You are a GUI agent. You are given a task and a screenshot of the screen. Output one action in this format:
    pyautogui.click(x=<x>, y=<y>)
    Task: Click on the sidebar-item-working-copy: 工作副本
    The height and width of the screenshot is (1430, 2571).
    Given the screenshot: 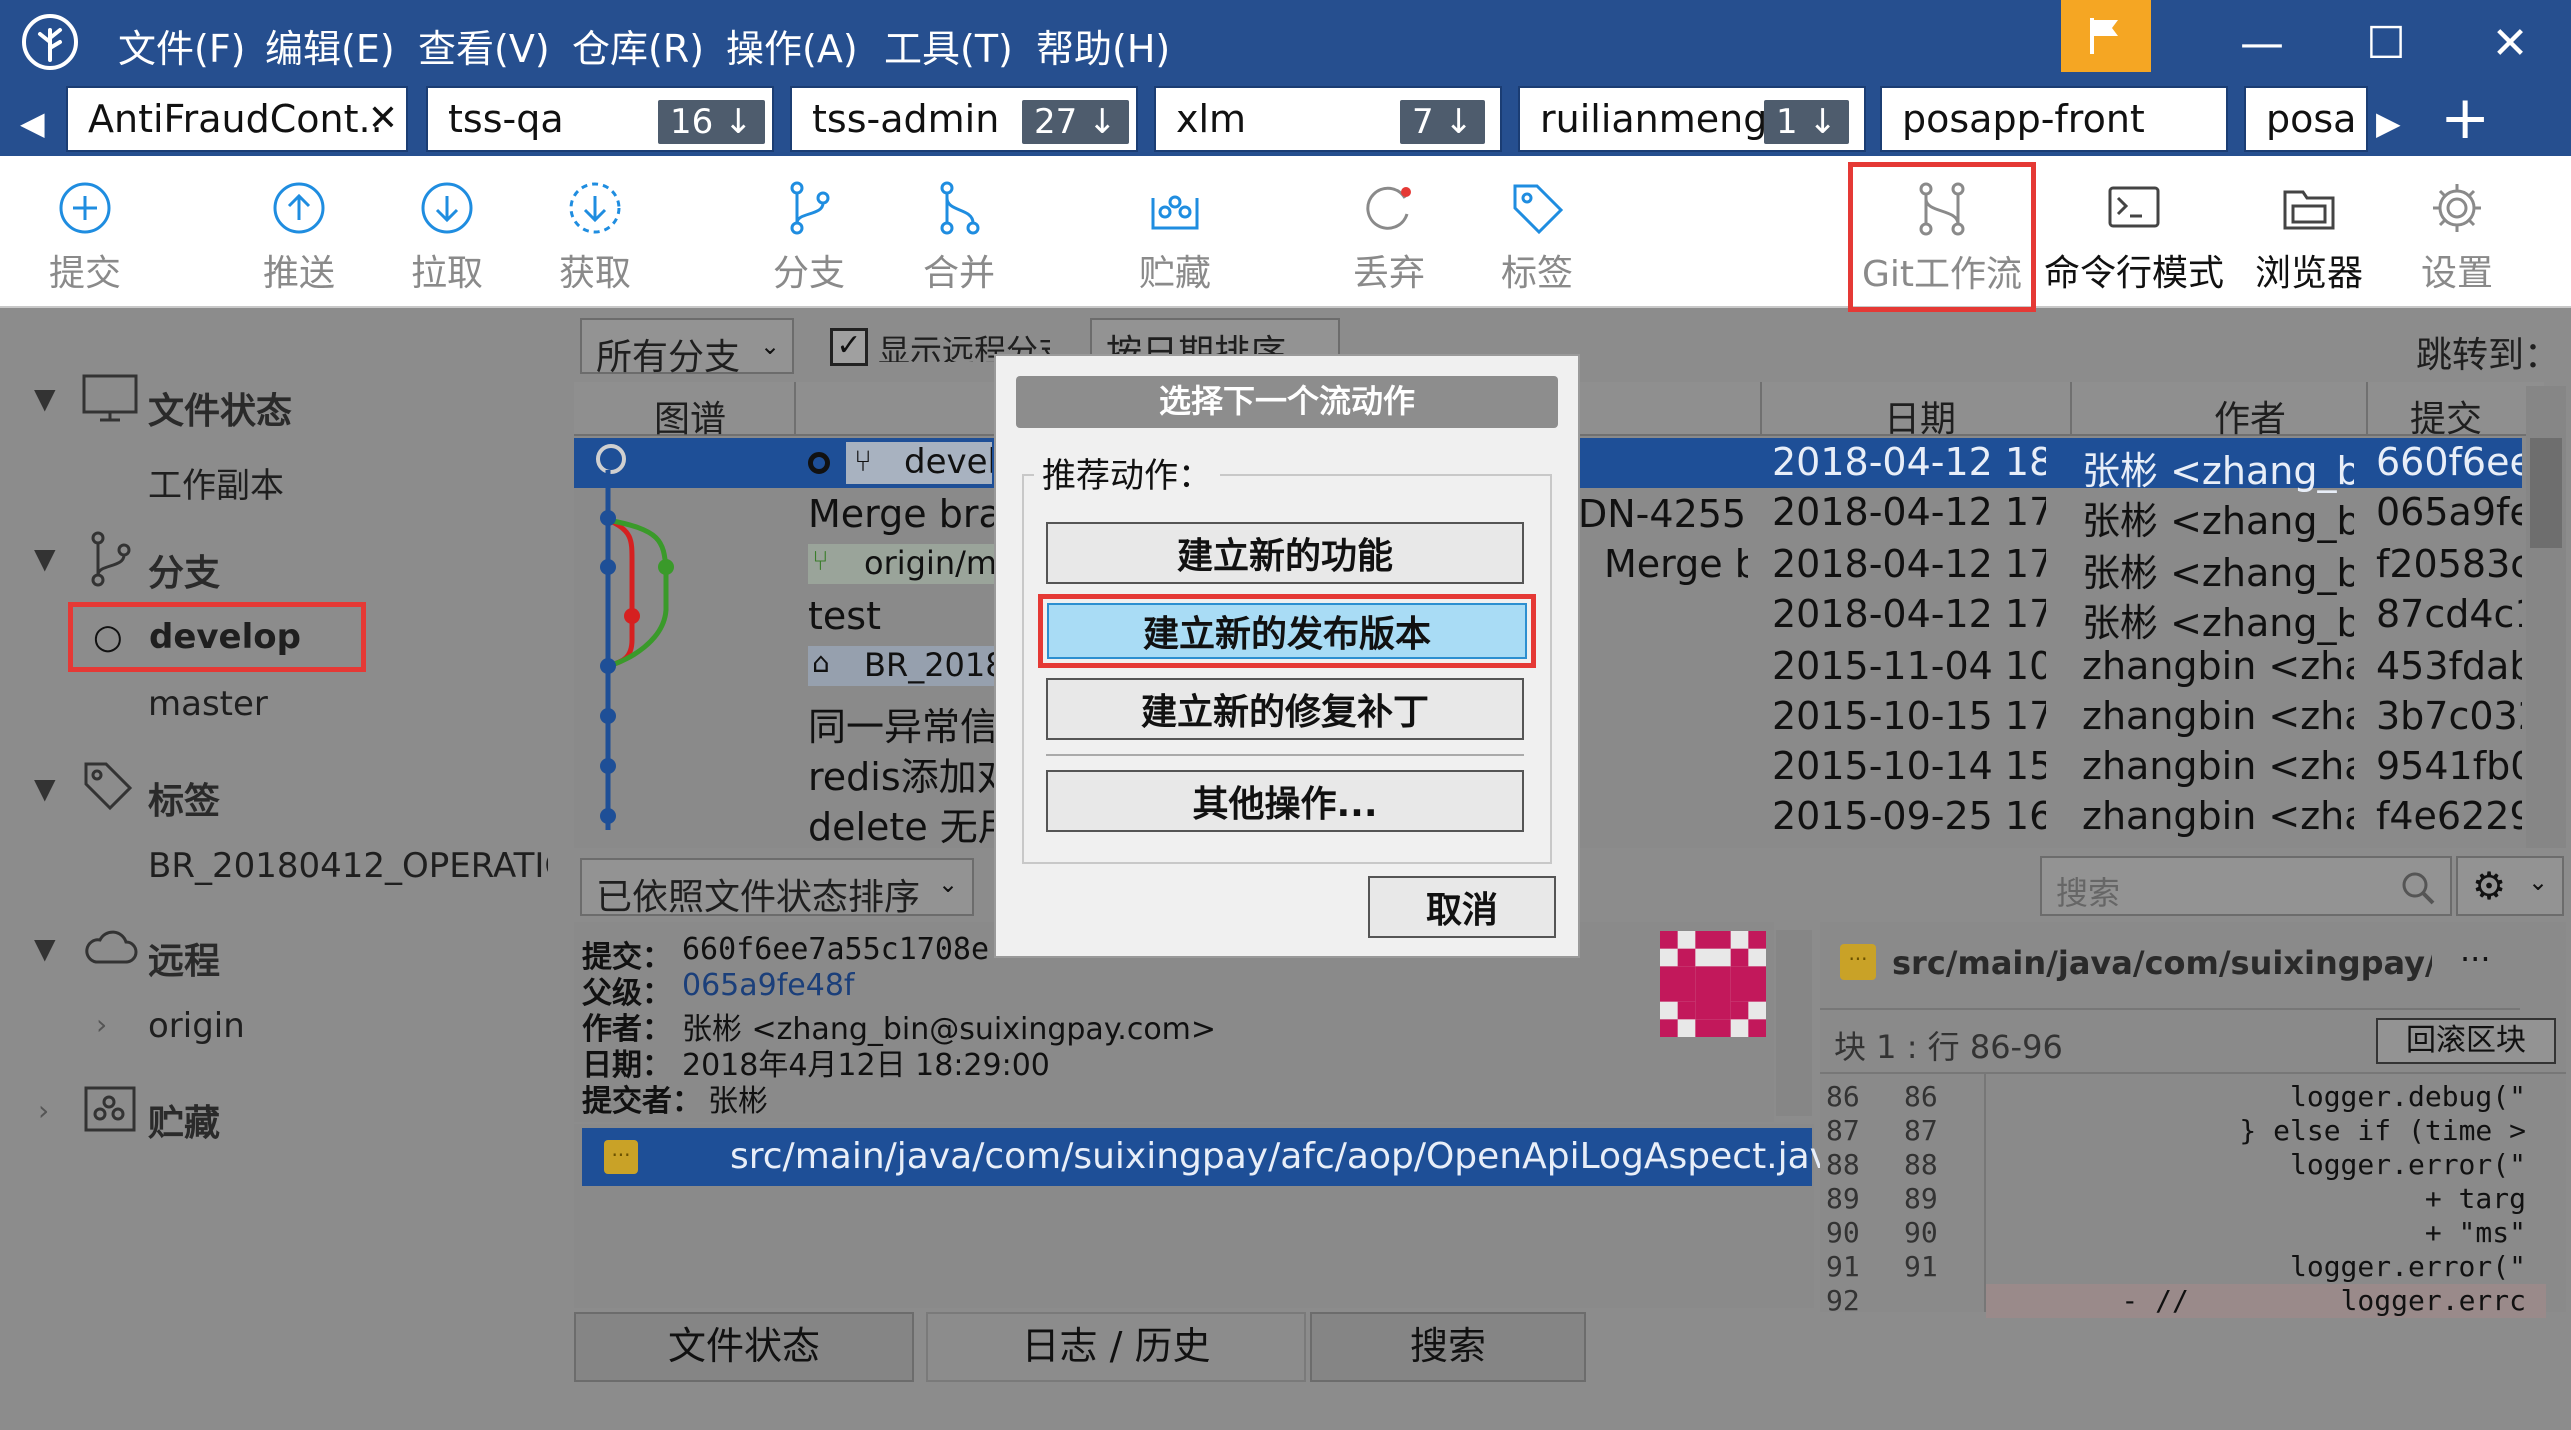 What is the action you would take?
    pyautogui.click(x=216, y=482)
    